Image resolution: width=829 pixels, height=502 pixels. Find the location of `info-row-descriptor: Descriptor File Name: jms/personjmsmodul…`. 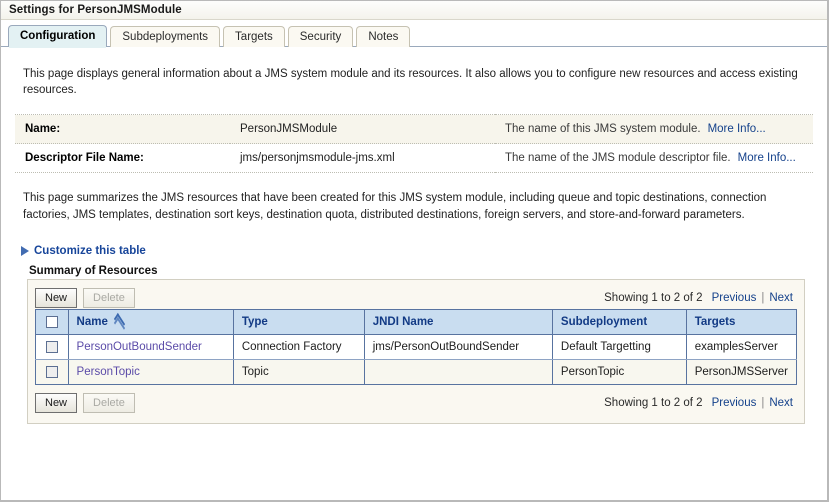

info-row-descriptor: Descriptor File Name: jms/personjmsmodul… is located at coordinates (414, 158).